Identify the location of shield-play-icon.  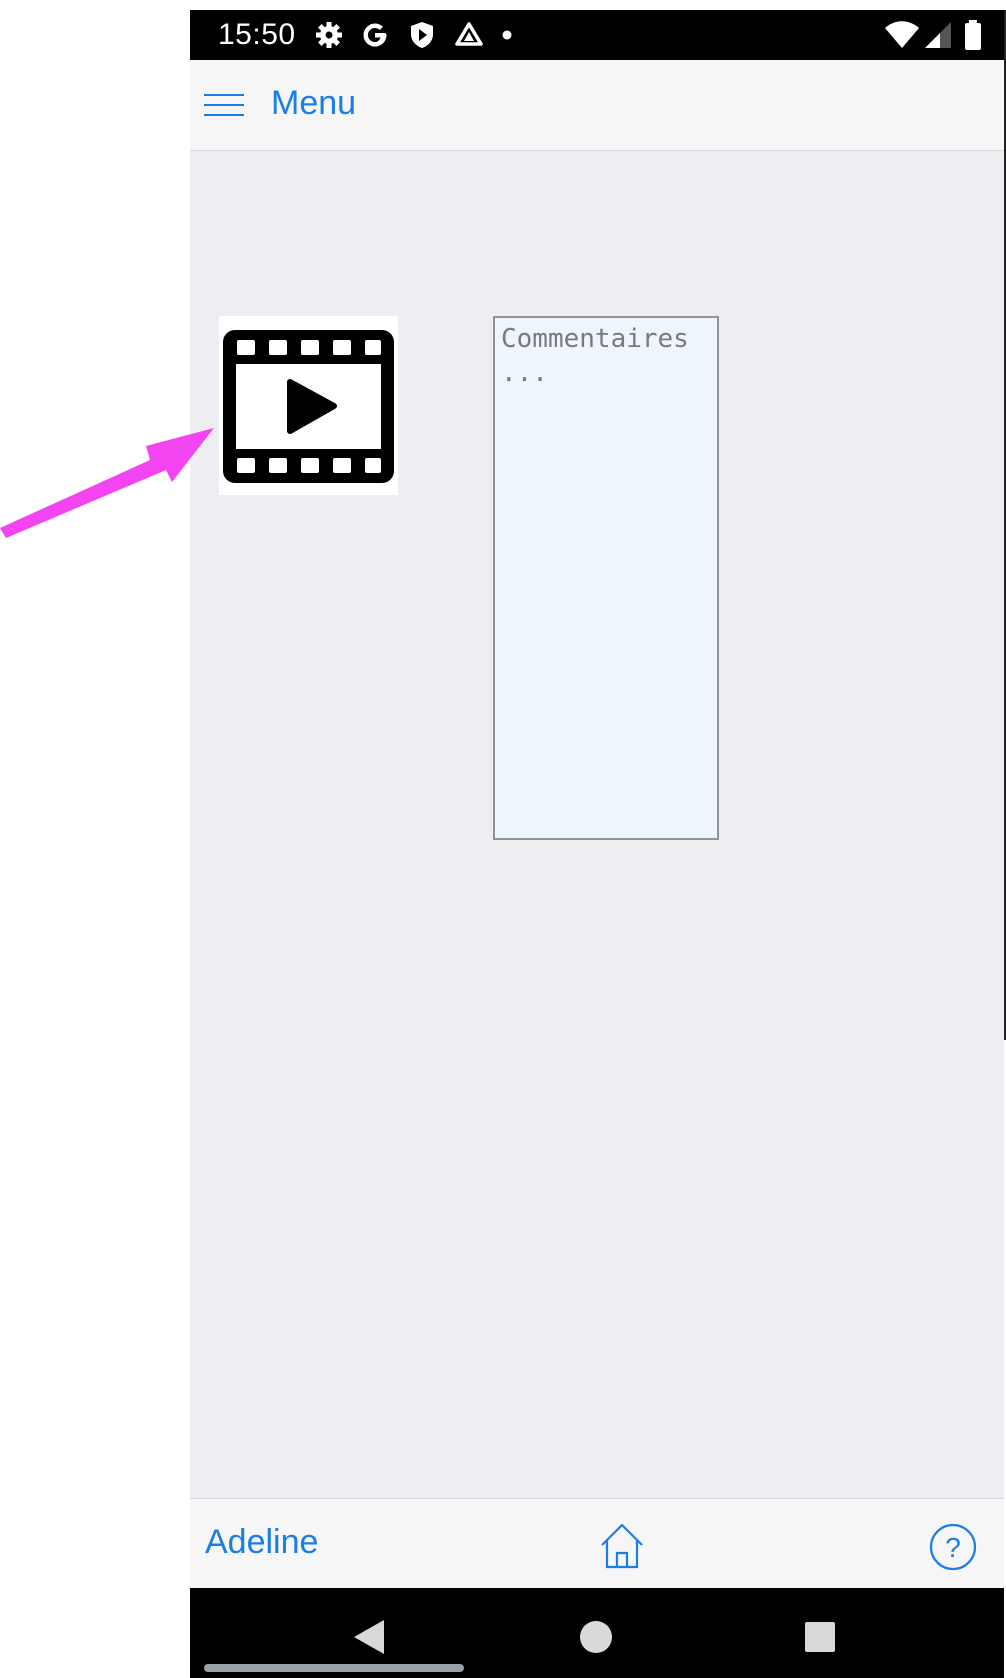
(422, 35).